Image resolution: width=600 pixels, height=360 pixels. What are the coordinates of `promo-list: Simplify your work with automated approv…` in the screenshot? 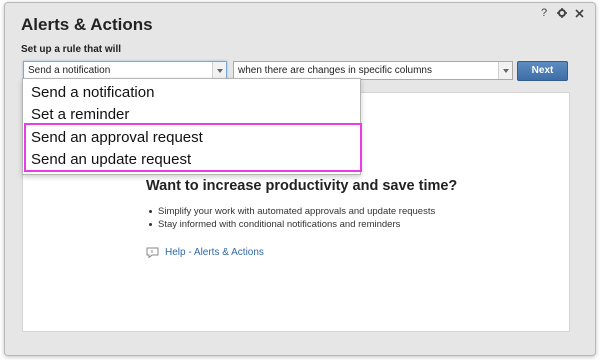 It's located at (291, 218).